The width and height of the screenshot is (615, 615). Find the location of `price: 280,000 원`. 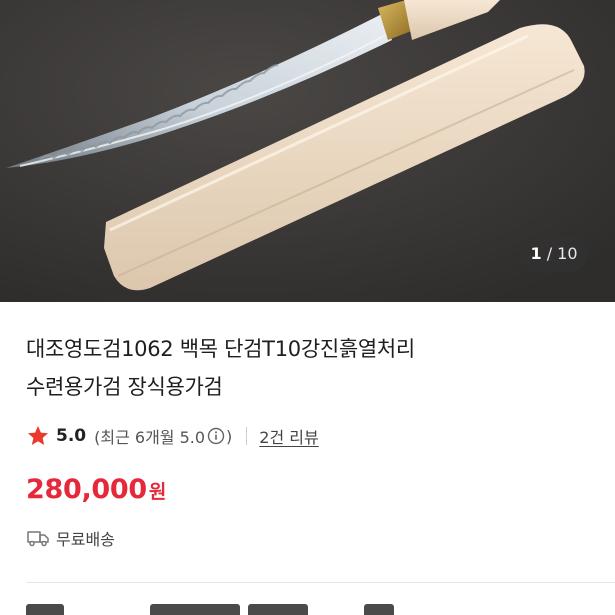

price: 280,000 원 is located at coordinates (96, 489).